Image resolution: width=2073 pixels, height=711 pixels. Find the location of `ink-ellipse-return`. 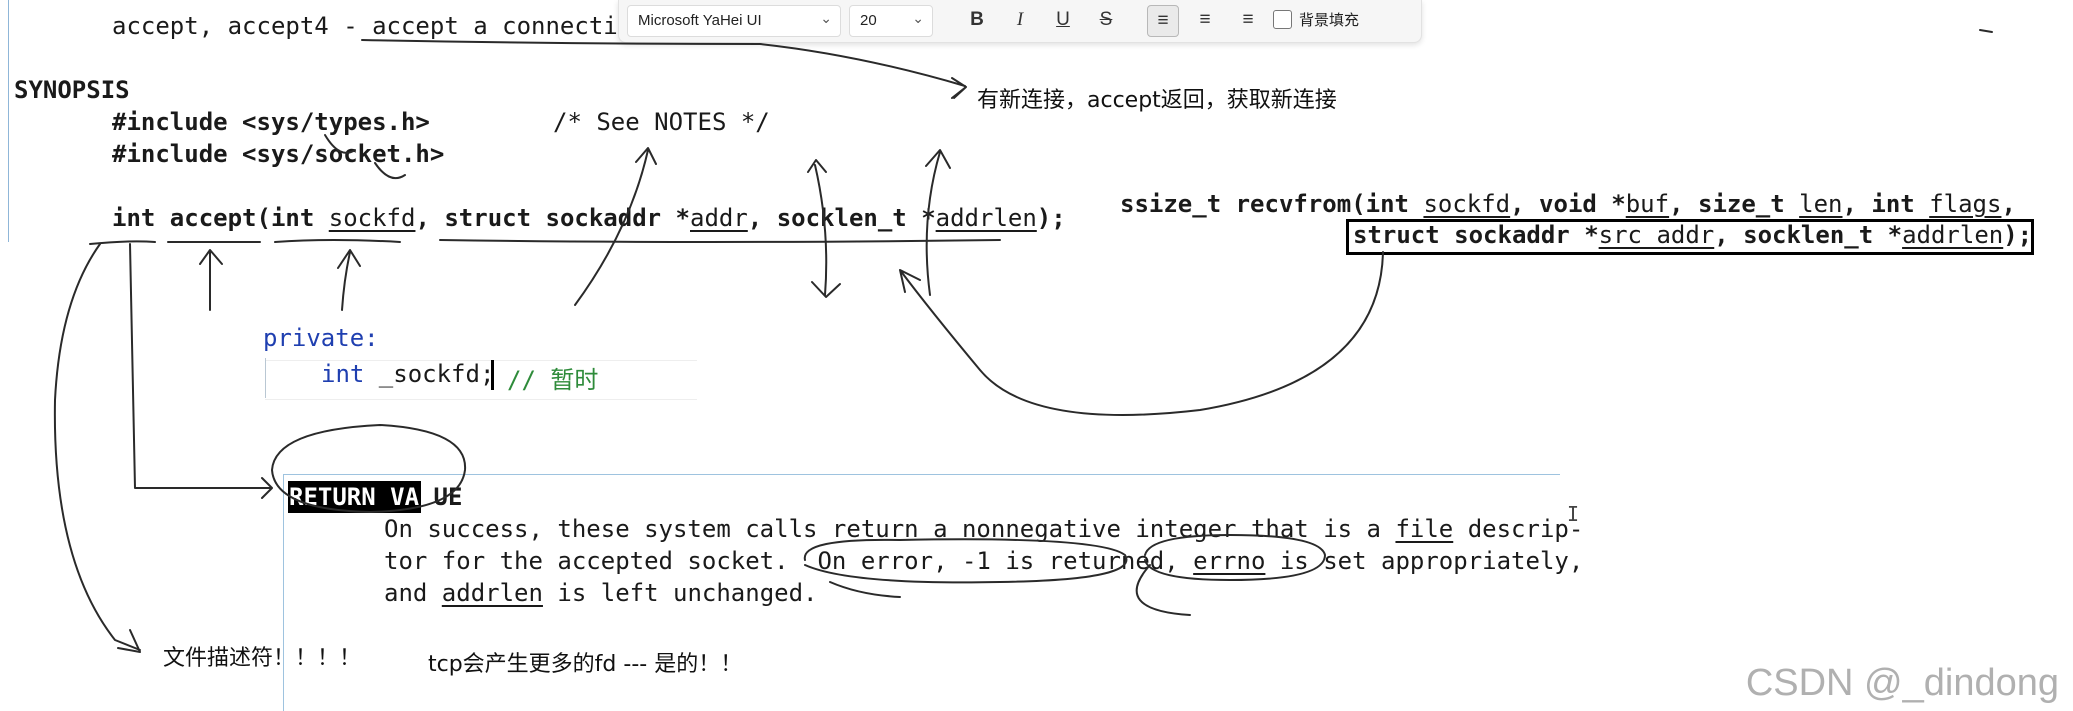

ink-ellipse-return is located at coordinates (369, 468).